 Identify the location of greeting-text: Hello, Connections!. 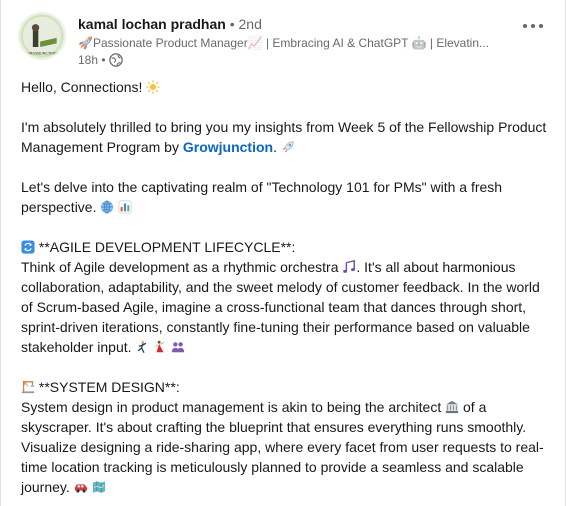
(82, 87).